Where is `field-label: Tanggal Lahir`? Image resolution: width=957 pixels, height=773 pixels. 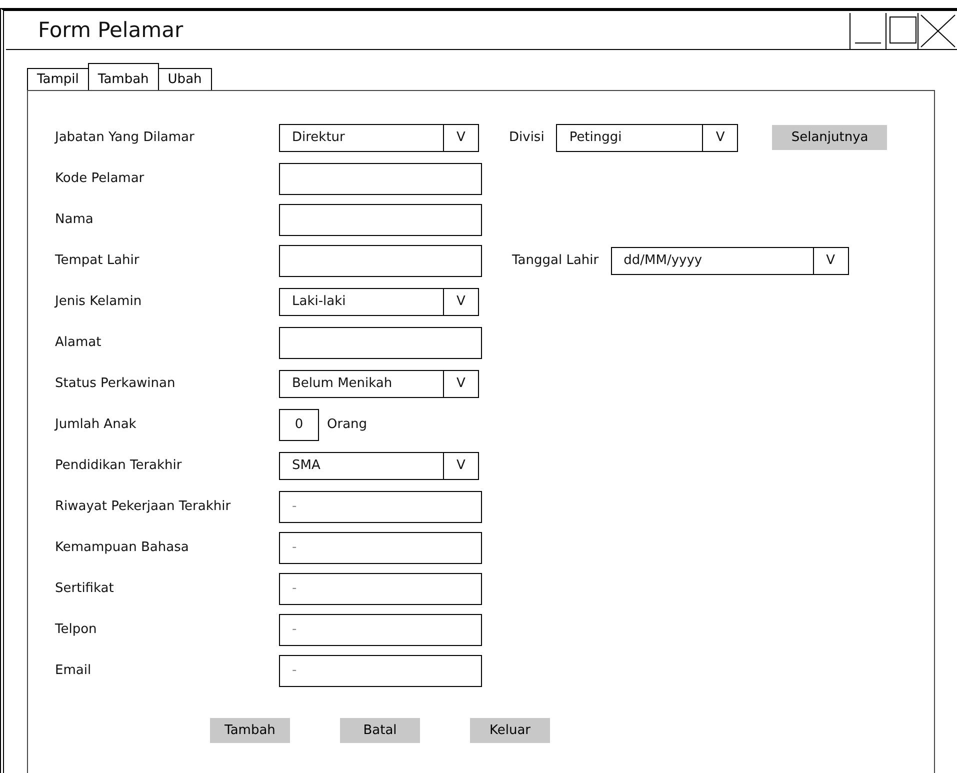 field-label: Tanggal Lahir is located at coordinates (555, 260).